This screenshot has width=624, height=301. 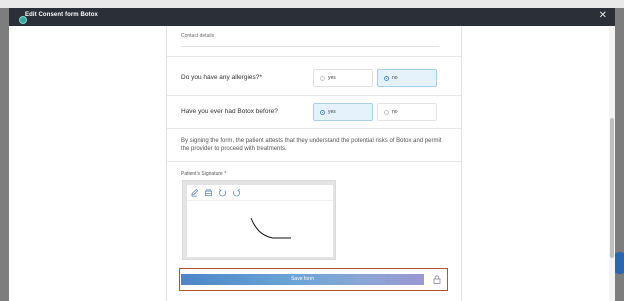 I want to click on botox-option-yes: yes, so click(x=343, y=112).